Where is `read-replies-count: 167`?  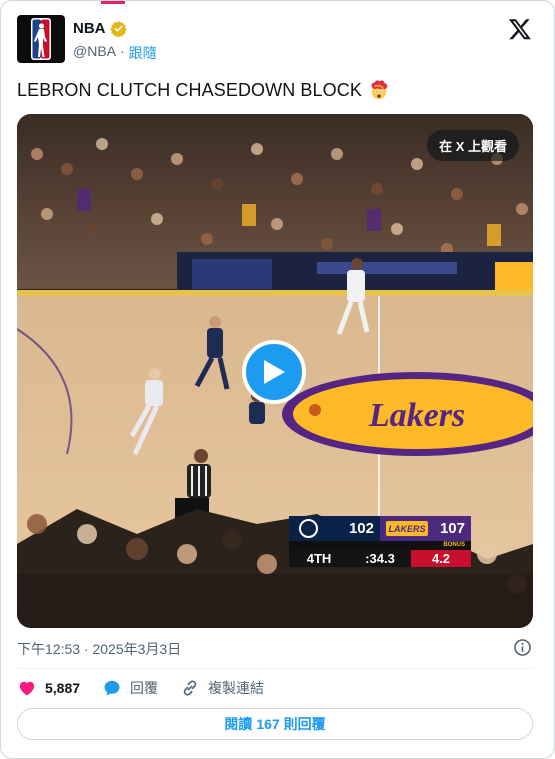 read-replies-count: 167 is located at coordinates (268, 724).